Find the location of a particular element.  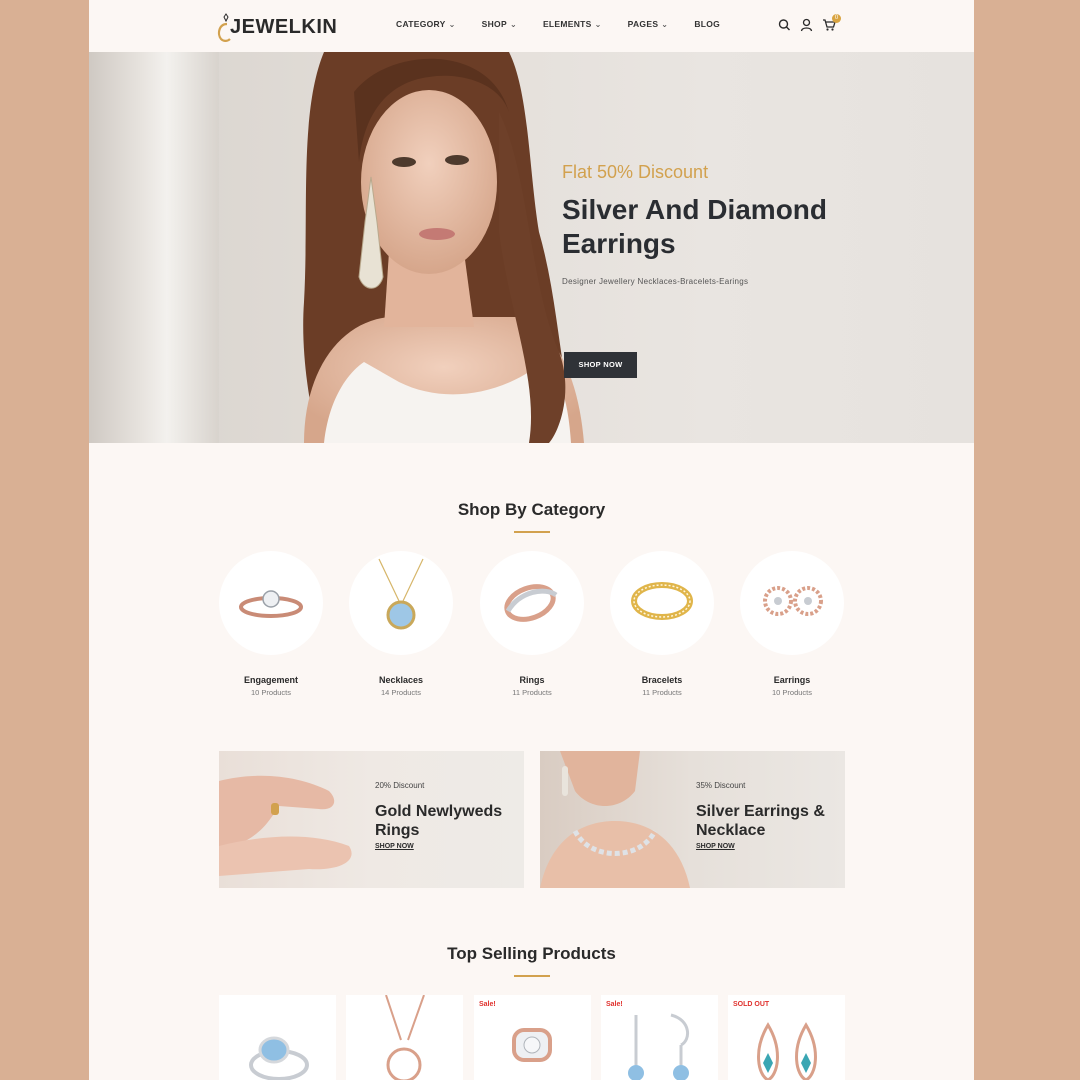

nav-label: BLOG is located at coordinates (707, 24).